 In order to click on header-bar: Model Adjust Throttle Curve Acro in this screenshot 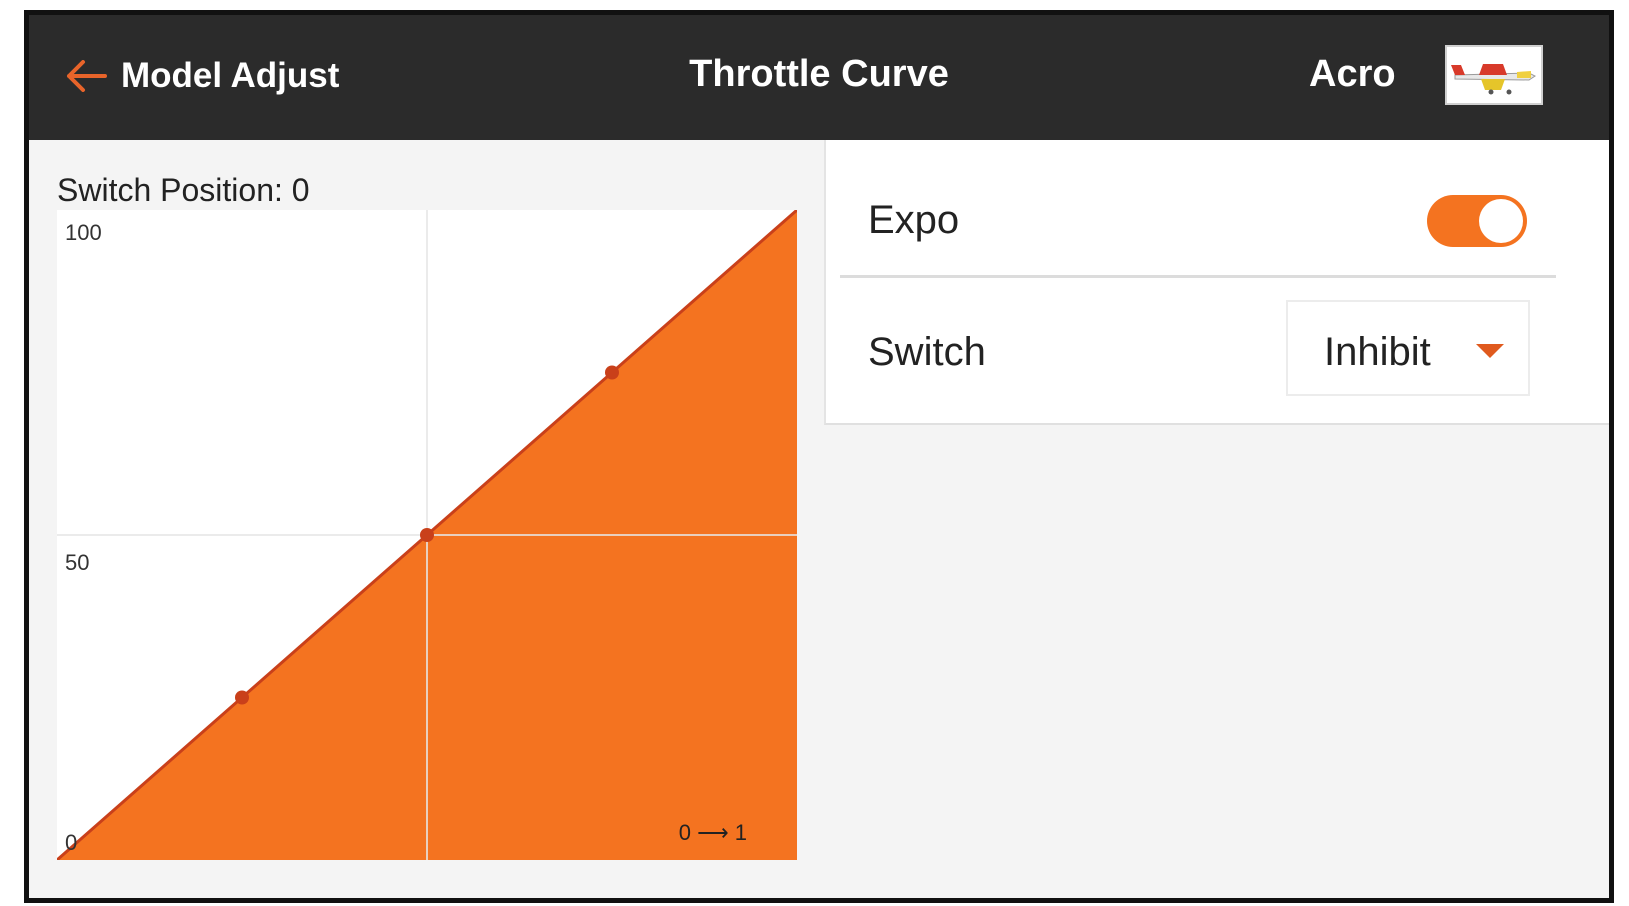, I will do `click(819, 77)`.